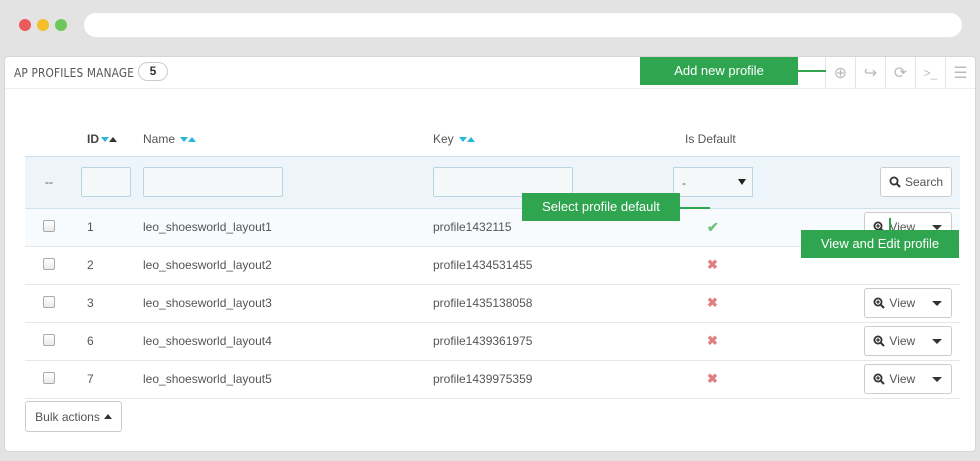  I want to click on export-icon: ↪, so click(870, 73).